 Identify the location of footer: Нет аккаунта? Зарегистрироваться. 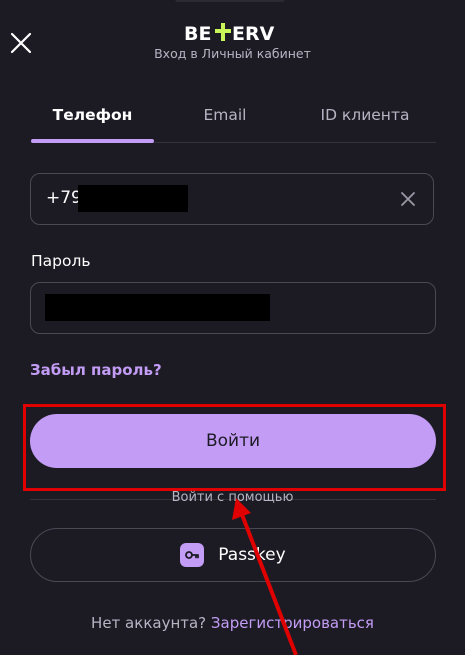
(232, 623).